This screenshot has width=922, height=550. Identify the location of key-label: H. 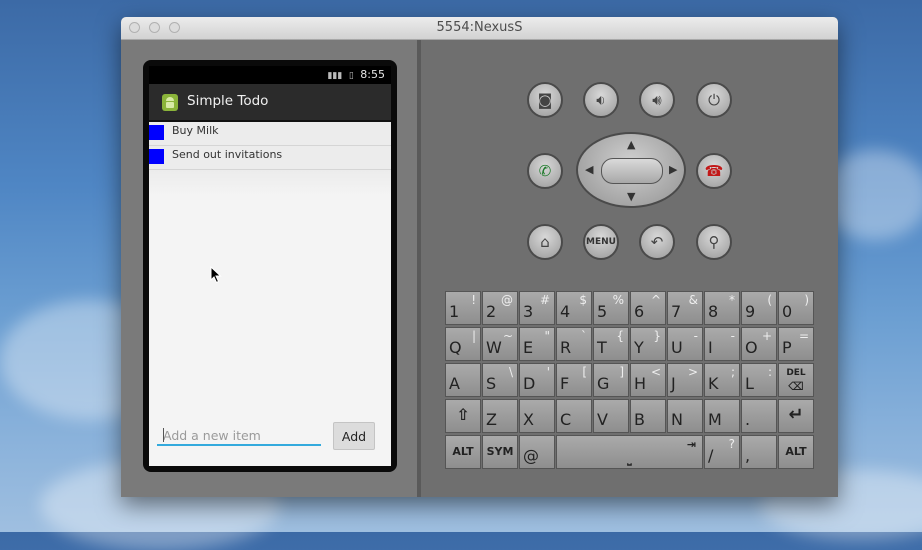
(640, 383).